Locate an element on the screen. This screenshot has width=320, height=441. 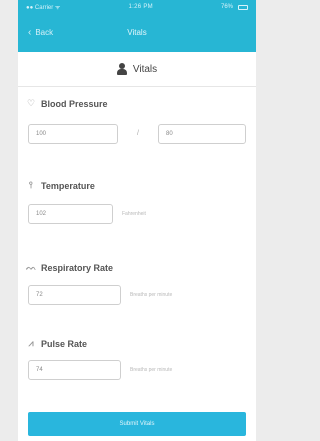
status-time: 1:26 PM is located at coordinates (140, 7).